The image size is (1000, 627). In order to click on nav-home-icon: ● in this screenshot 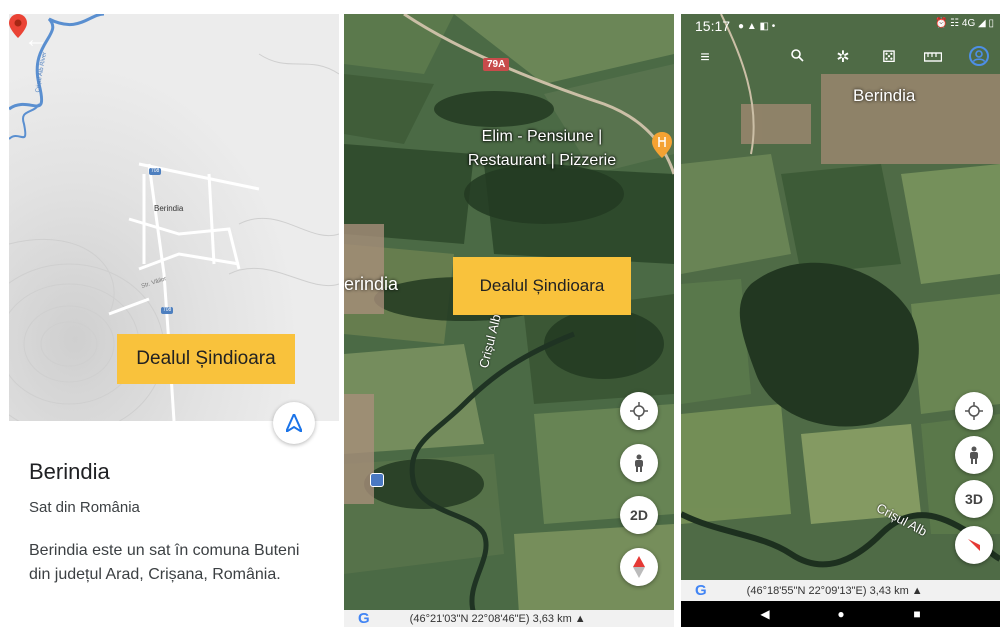, I will do `click(841, 614)`.